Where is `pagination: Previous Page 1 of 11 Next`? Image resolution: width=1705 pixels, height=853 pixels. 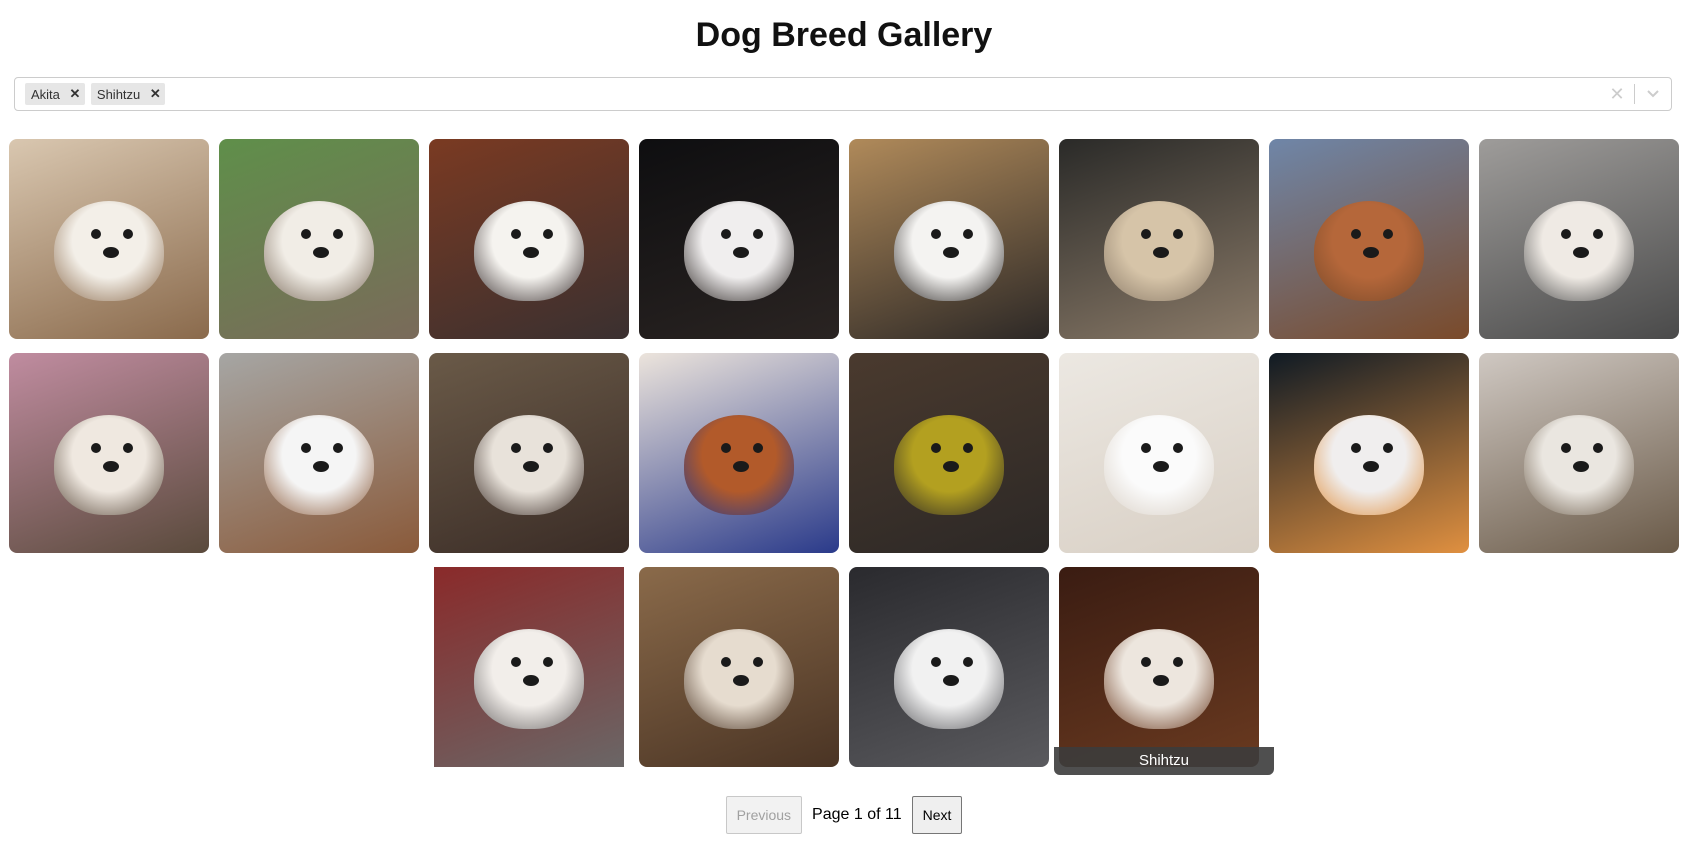
pagination: Previous Page 1 of 11 Next is located at coordinates (844, 815).